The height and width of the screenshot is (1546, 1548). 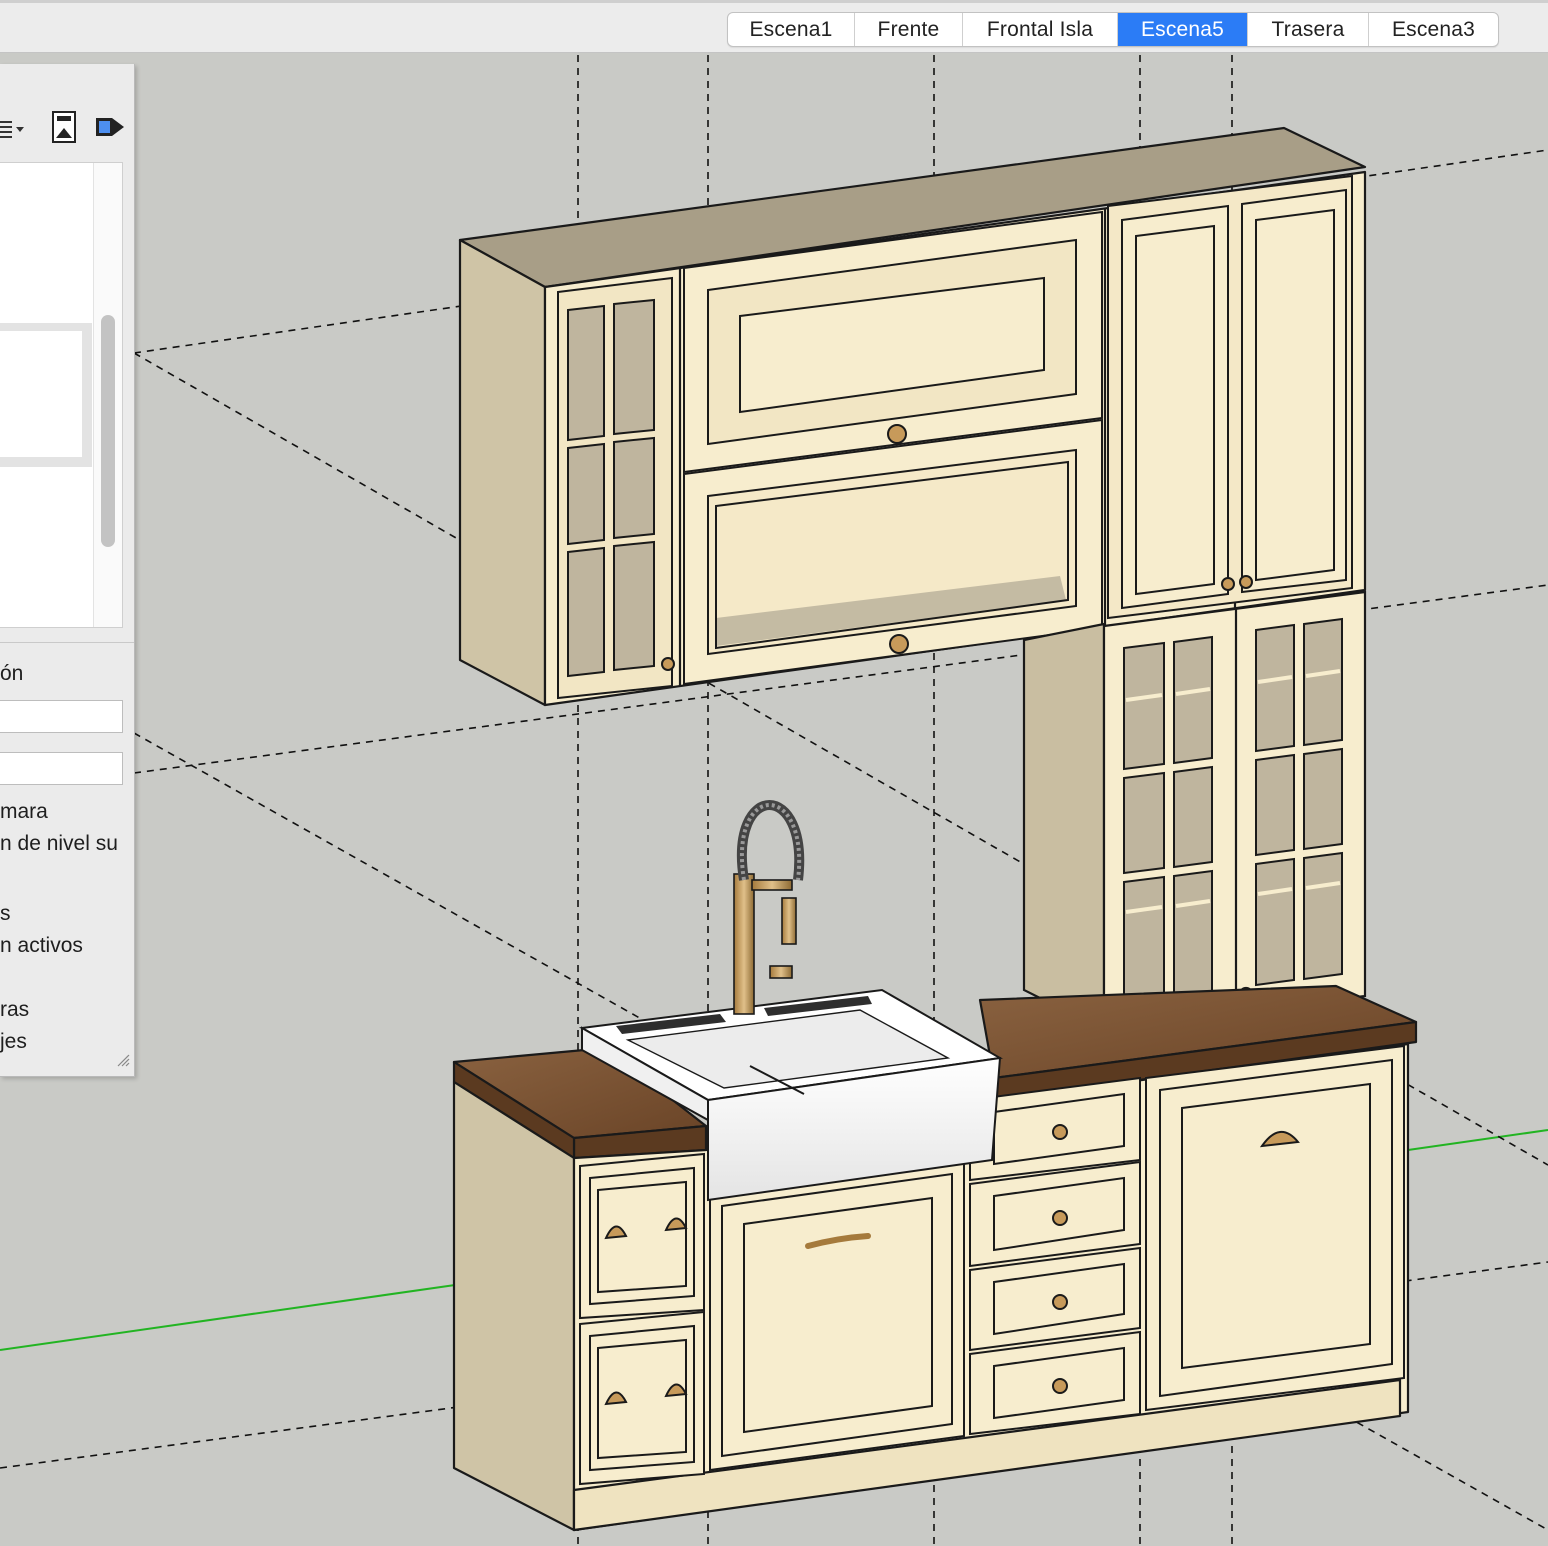 What do you see at coordinates (5, 914) in the screenshot?
I see `option-styles: s` at bounding box center [5, 914].